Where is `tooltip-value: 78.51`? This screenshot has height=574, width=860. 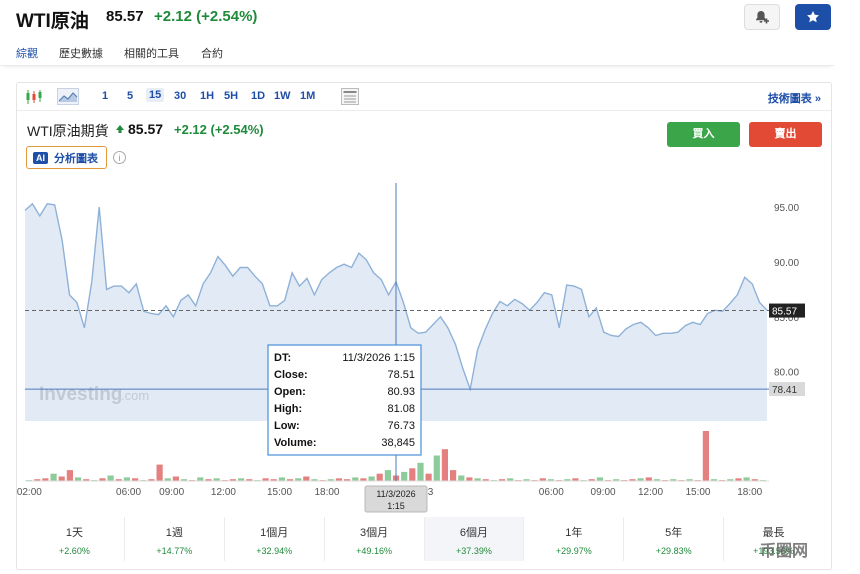
tooltip-value: 78.51 is located at coordinates (401, 375).